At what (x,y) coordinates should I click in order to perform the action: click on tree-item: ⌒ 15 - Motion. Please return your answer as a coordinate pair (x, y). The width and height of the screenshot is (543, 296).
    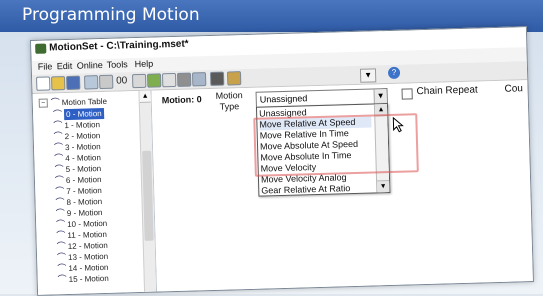
    Looking at the image, I should click on (92, 279).